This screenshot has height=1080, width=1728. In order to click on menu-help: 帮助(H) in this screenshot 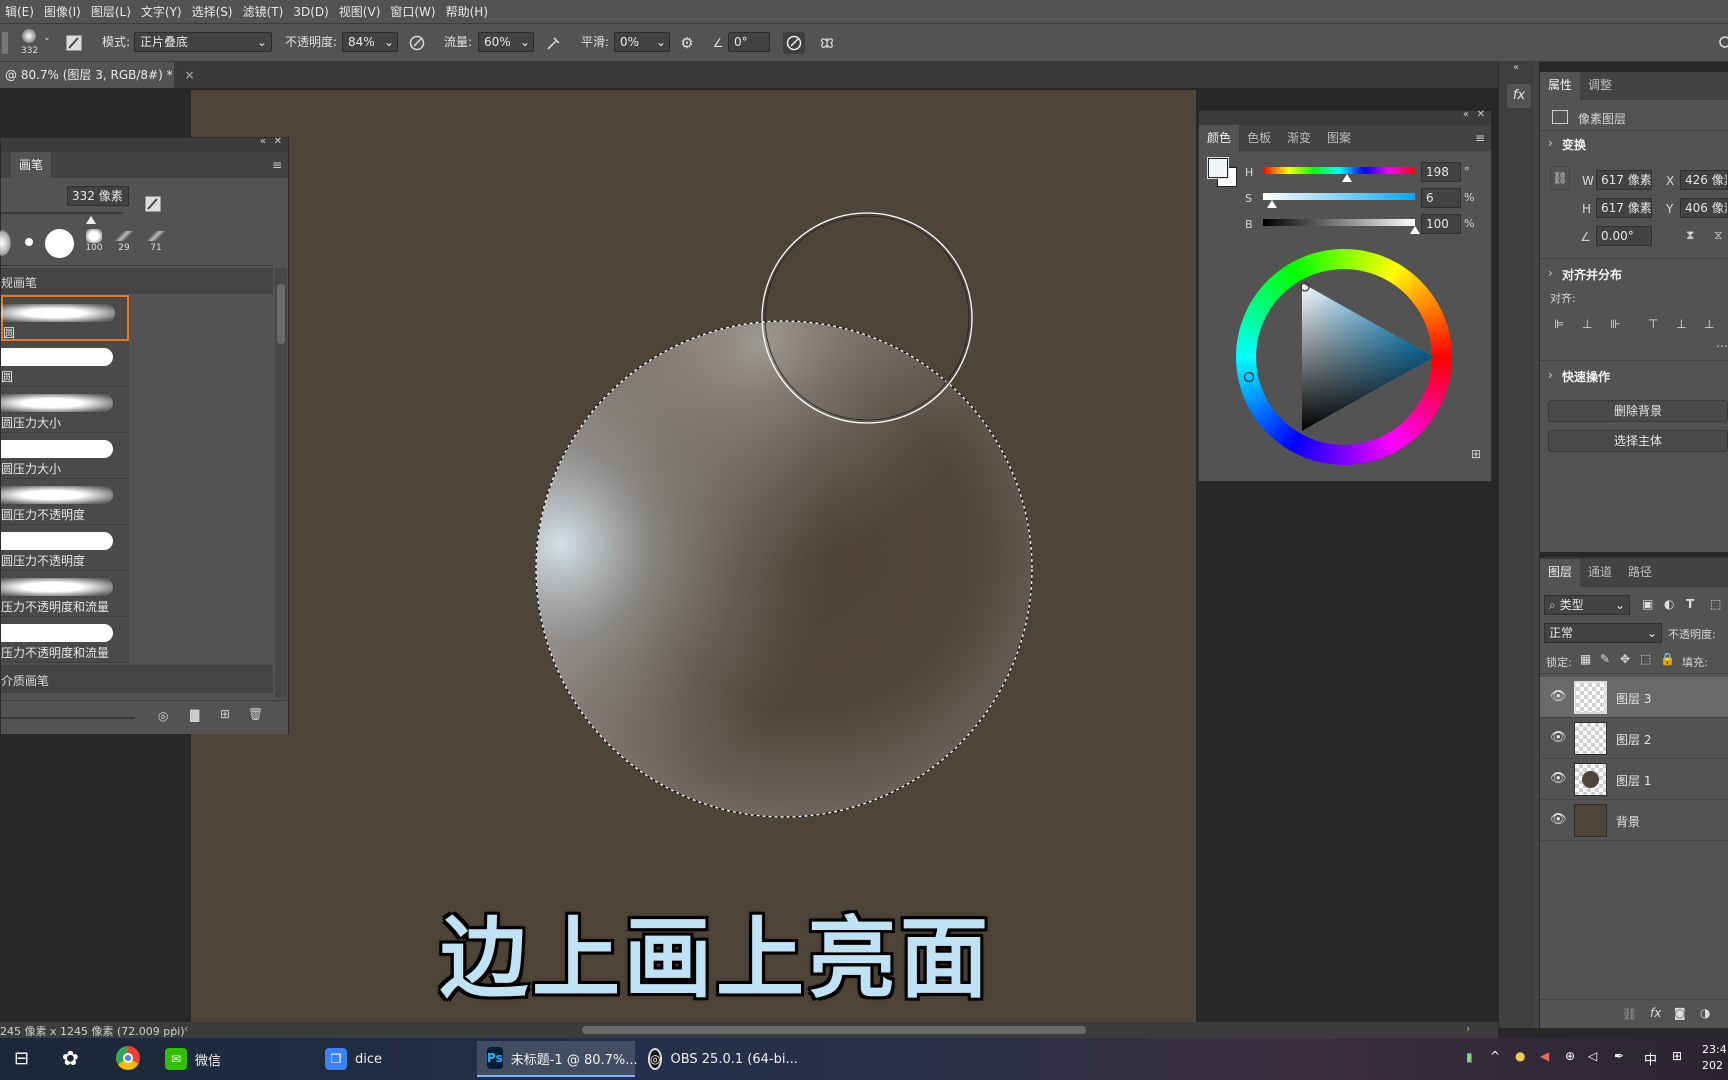, I will do `click(467, 11)`.